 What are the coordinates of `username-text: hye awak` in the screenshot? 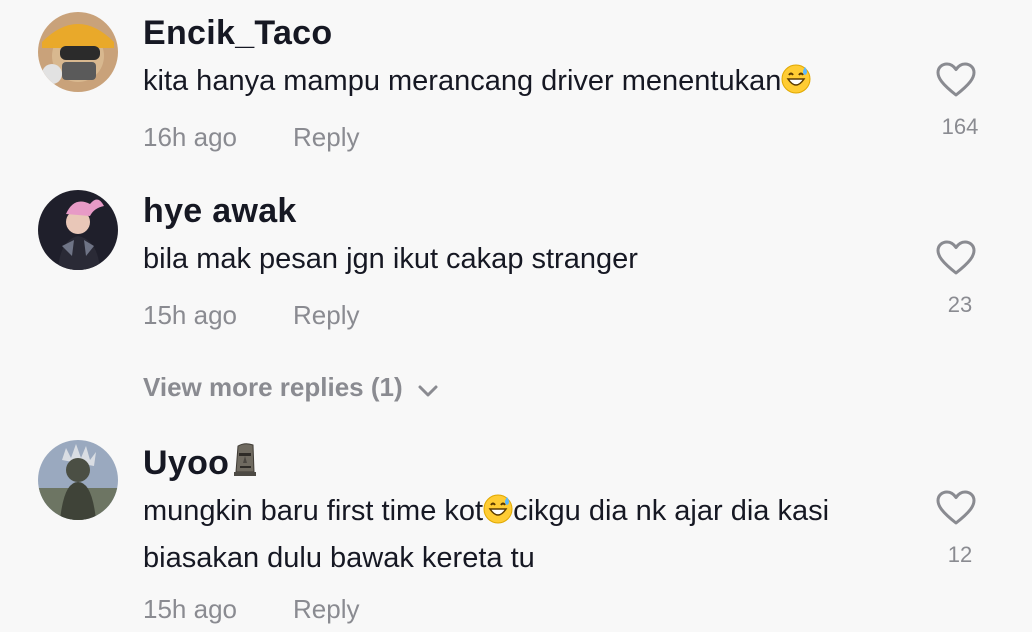 It's located at (220, 211).